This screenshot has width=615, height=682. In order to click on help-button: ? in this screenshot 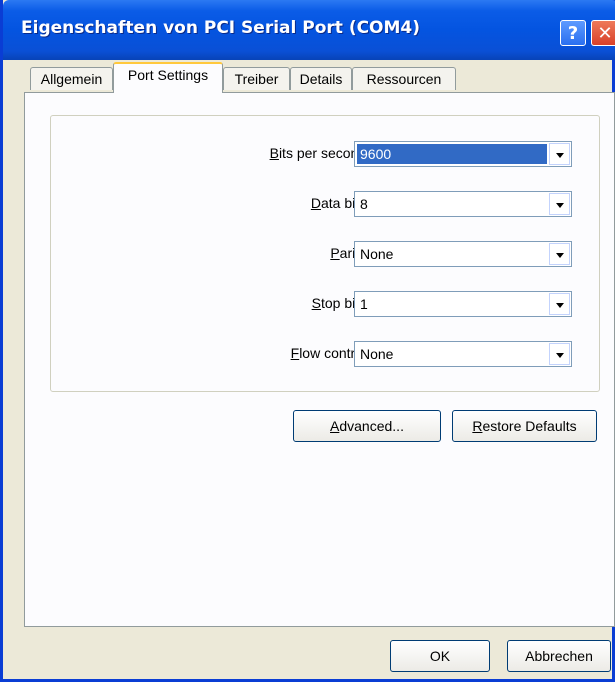, I will do `click(573, 33)`.